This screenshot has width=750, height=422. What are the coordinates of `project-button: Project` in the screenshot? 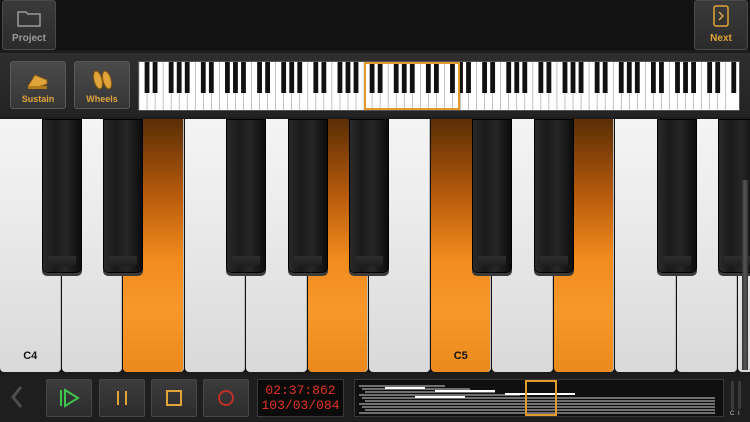 It's located at (29, 25).